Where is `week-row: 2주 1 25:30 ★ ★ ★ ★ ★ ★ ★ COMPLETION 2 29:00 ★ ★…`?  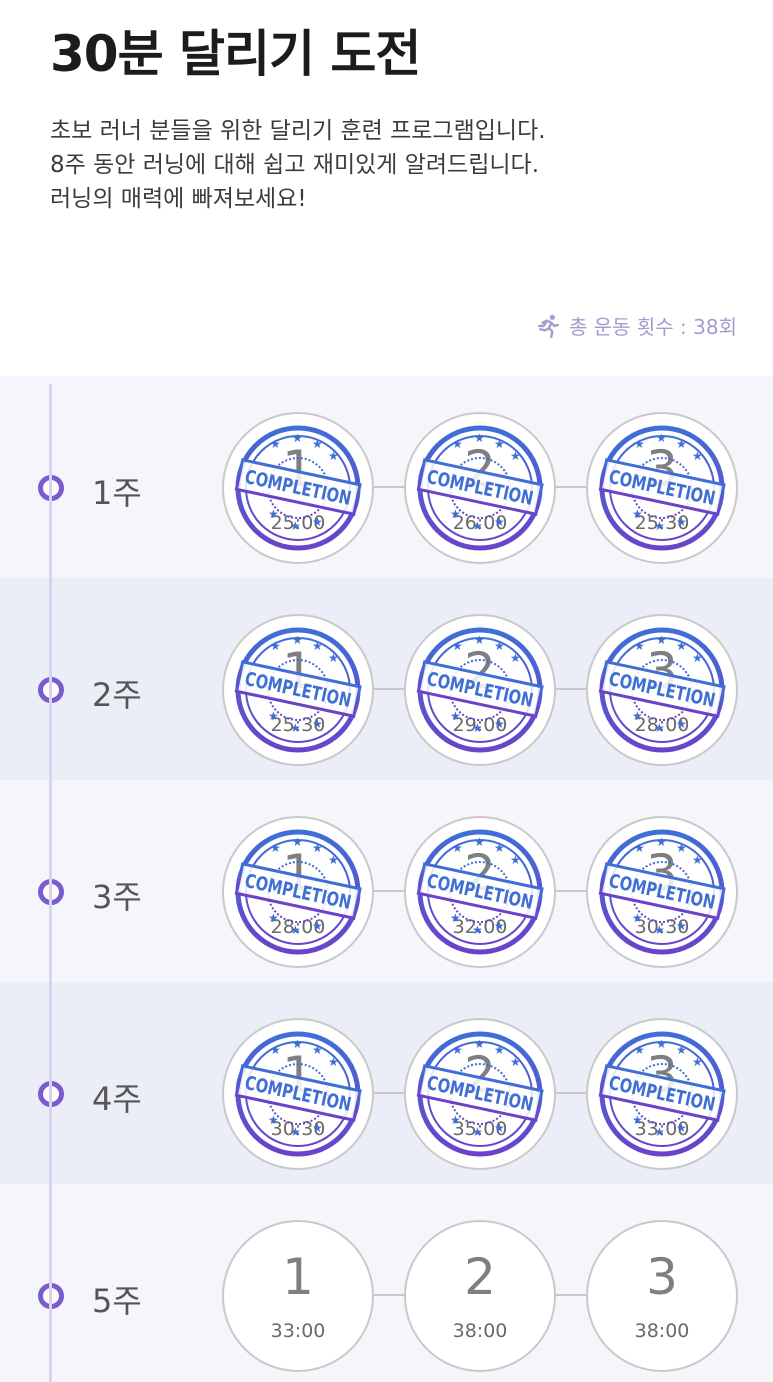
week-row: 2주 1 25:30 ★ ★ ★ ★ ★ ★ ★ COMPLETION 2 29:00 ★ ★… is located at coordinates (386, 679).